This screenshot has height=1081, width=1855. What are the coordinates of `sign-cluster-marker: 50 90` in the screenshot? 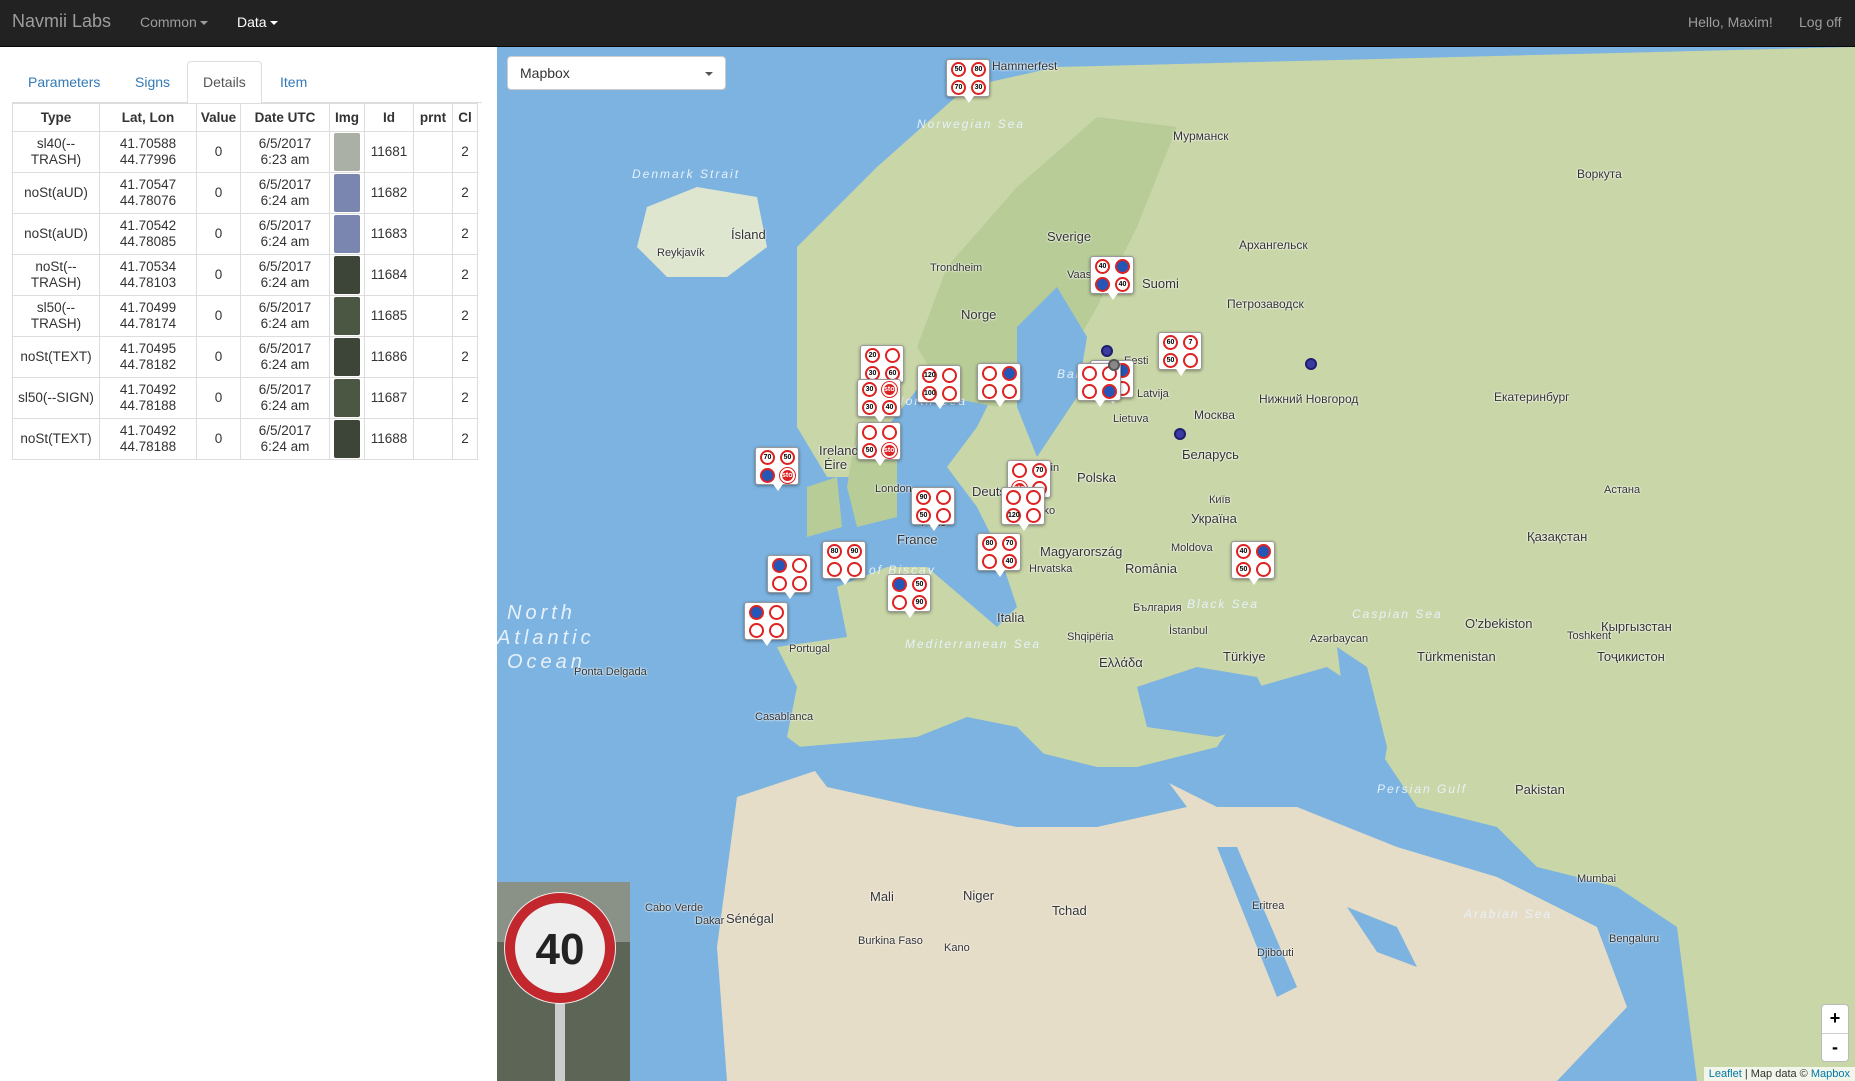 It's located at (909, 596).